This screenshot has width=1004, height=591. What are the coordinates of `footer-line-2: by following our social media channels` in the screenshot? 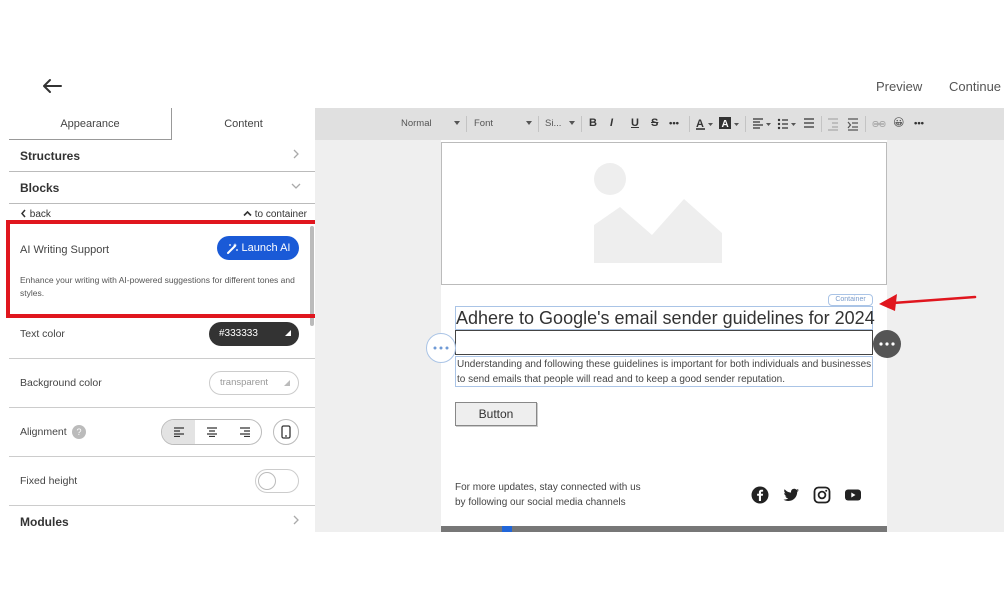 It's located at (540, 502).